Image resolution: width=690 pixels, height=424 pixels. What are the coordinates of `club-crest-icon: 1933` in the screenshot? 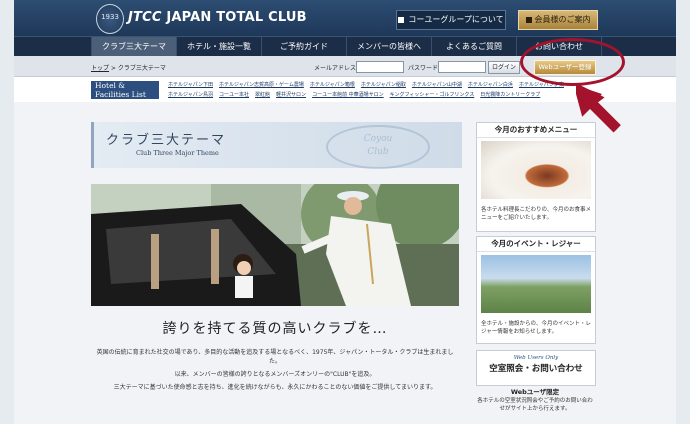 It's located at (110, 19).